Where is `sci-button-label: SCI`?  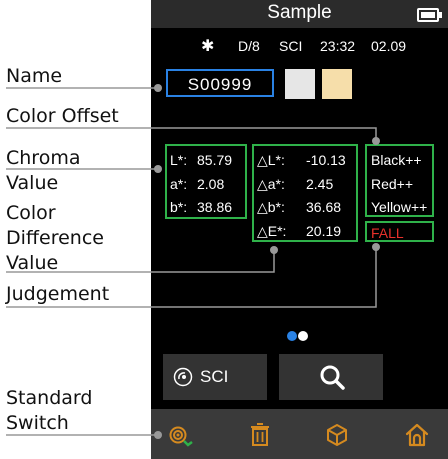
sci-button-label: SCI is located at coordinates (214, 376).